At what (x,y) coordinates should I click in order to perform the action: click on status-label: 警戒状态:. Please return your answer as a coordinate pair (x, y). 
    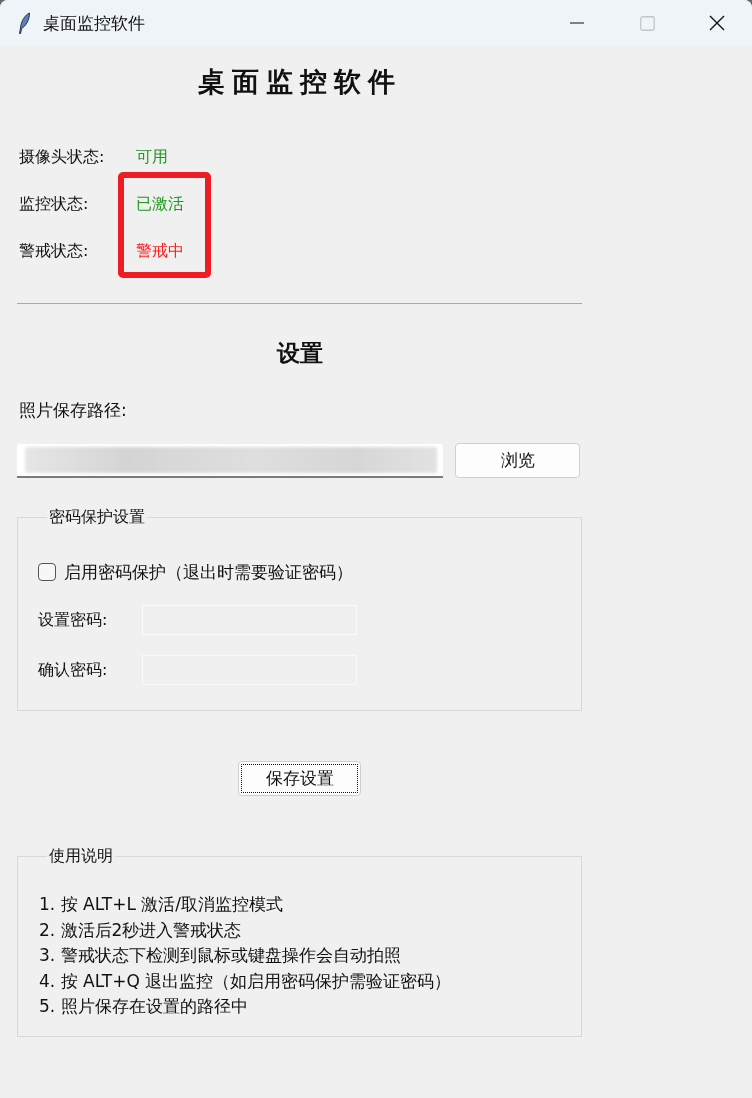
    Looking at the image, I should click on (54, 251).